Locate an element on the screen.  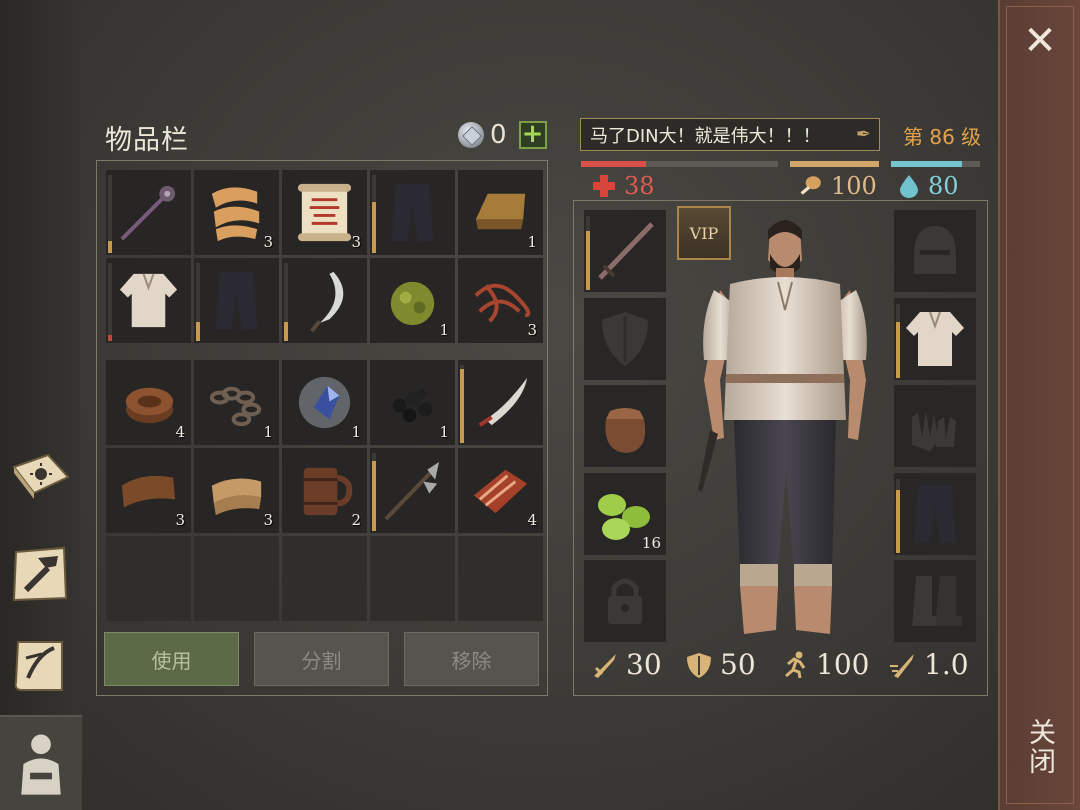
shirt-icon is located at coordinates (148, 300).